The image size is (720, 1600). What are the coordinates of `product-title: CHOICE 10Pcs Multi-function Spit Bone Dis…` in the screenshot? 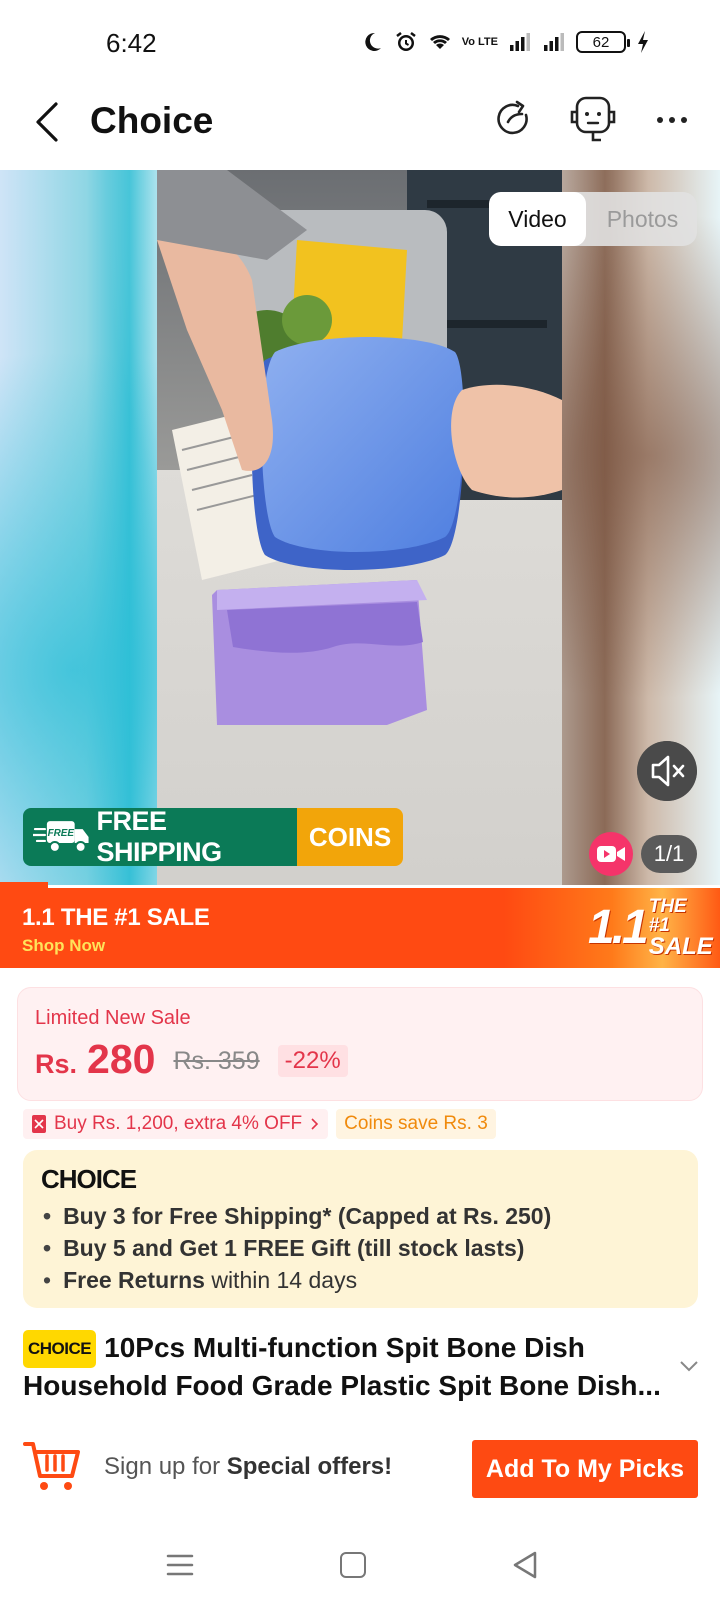 It's located at (345, 1367).